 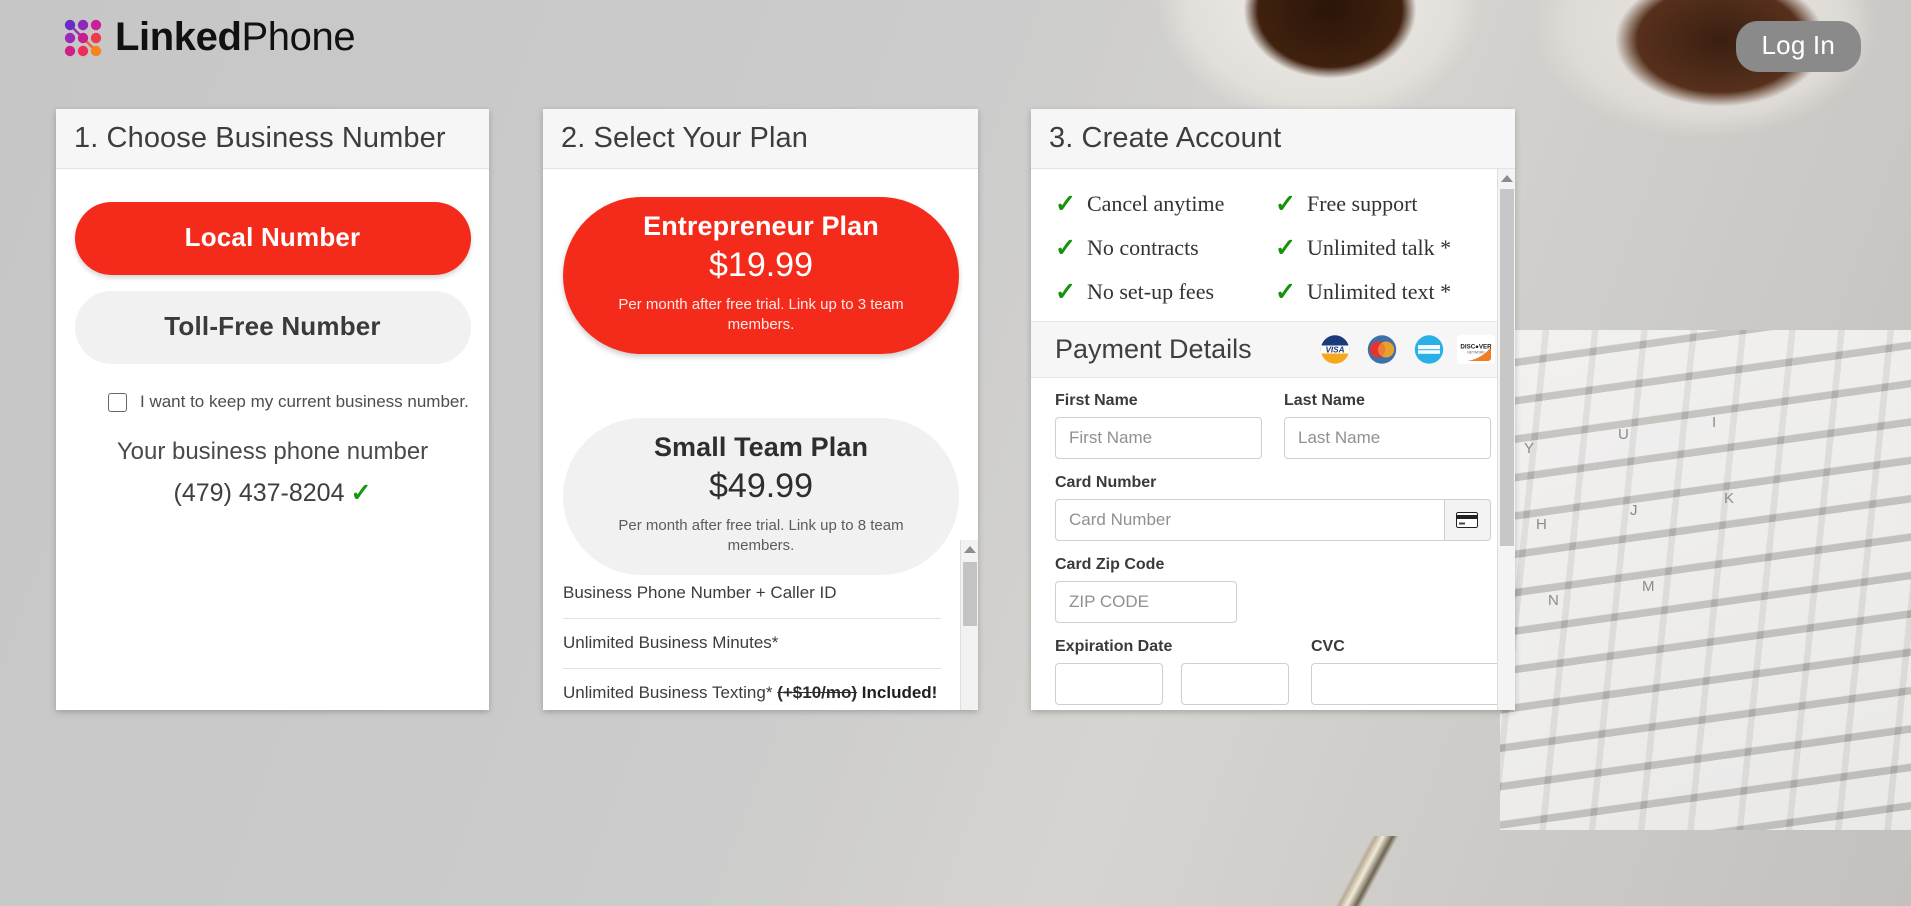 I want to click on first-name-group: First Name, so click(x=1158, y=425).